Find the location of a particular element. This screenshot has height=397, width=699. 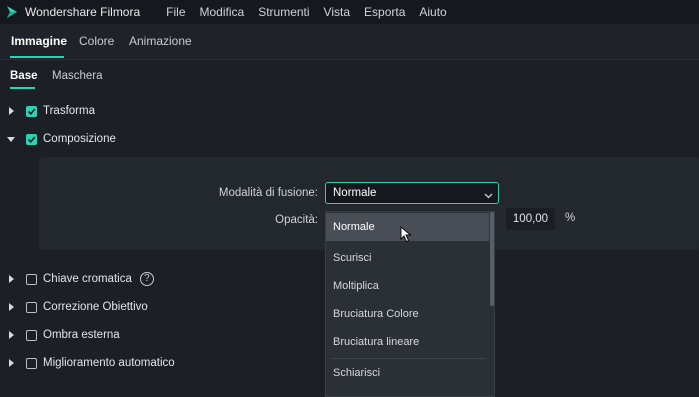

ombra-esterna-checkbox is located at coordinates (31, 335).